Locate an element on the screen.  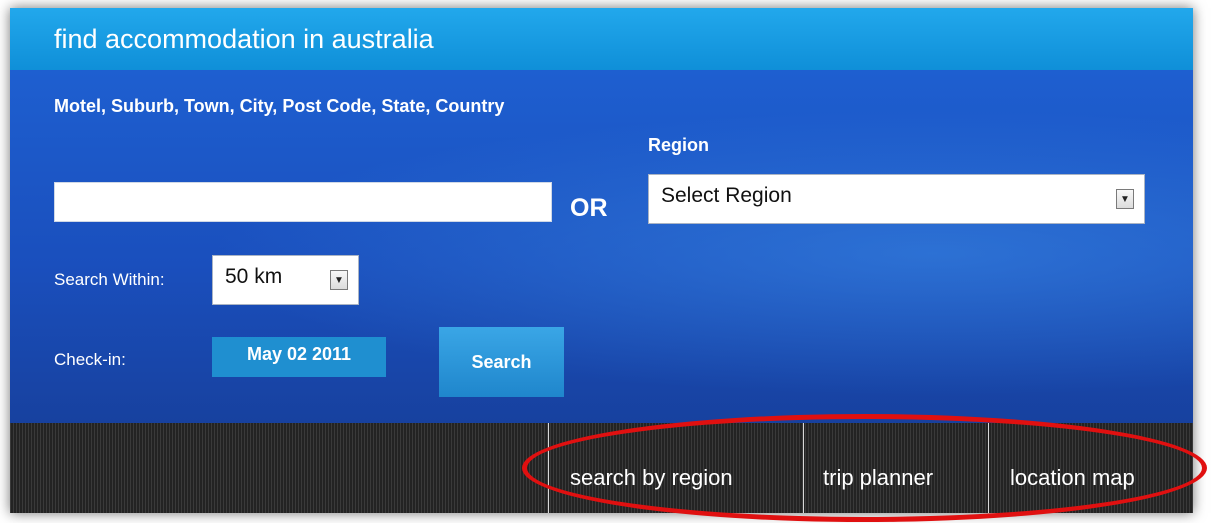
title-bar: find accommodation in australia is located at coordinates (601, 39).